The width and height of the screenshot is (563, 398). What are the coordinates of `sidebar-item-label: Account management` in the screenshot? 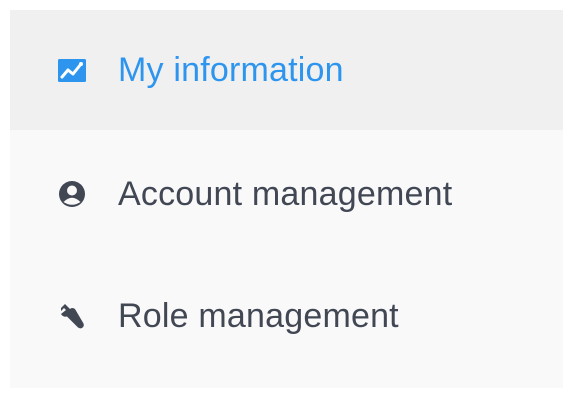 It's located at (285, 193).